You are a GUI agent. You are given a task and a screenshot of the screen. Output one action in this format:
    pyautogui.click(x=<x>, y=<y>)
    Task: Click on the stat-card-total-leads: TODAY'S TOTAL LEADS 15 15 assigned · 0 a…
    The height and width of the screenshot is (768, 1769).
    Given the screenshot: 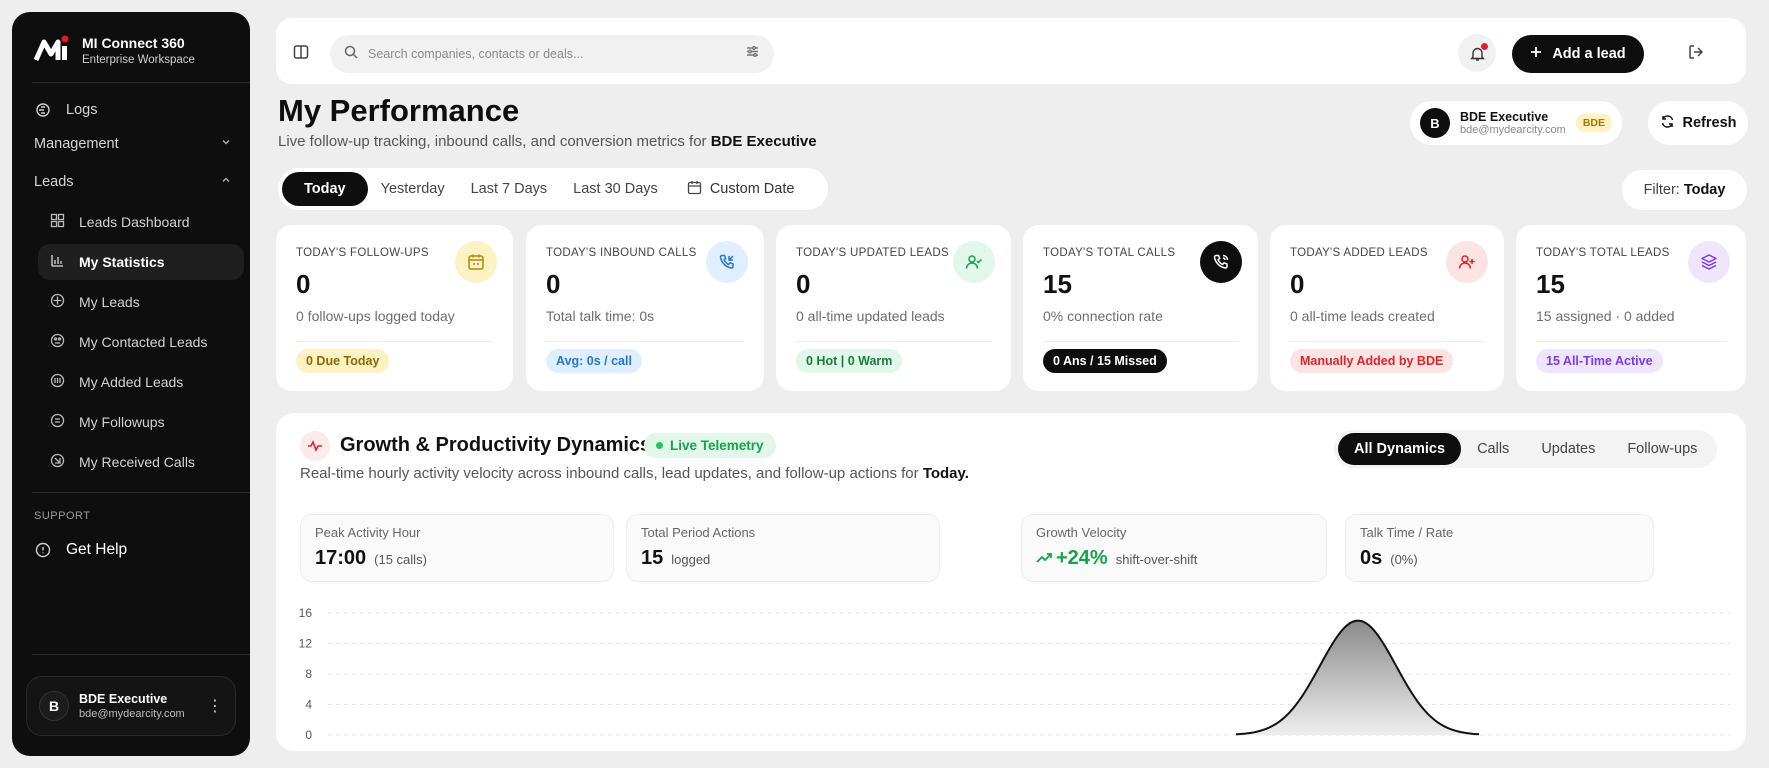 What is the action you would take?
    pyautogui.click(x=1631, y=308)
    